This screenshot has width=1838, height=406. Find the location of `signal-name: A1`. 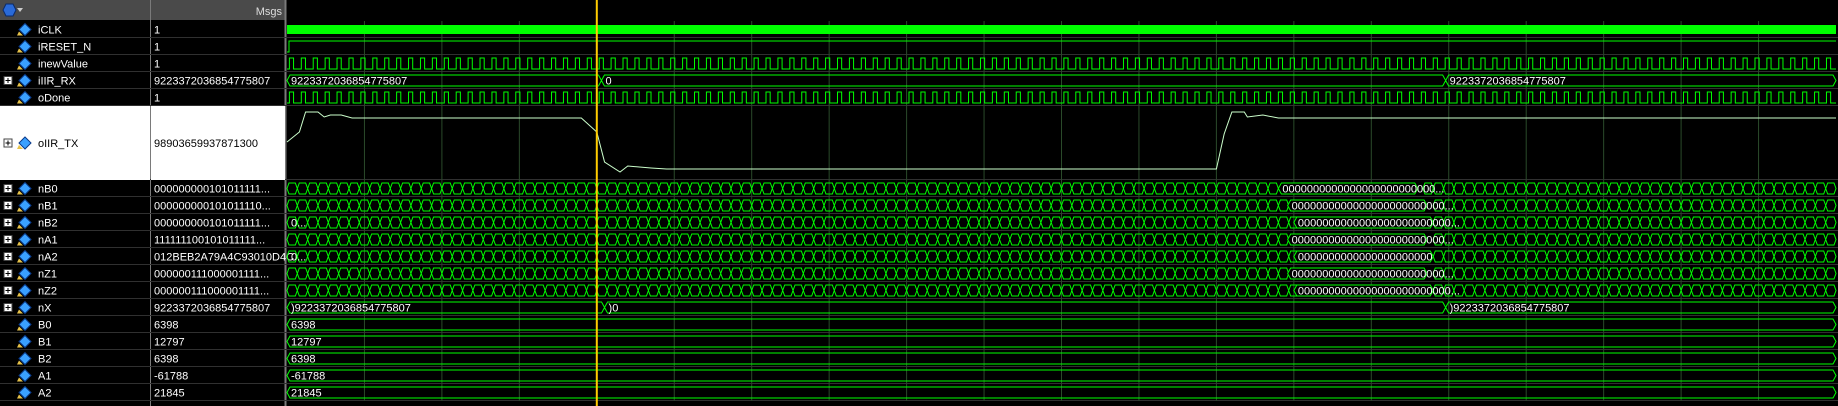

signal-name: A1 is located at coordinates (44, 377).